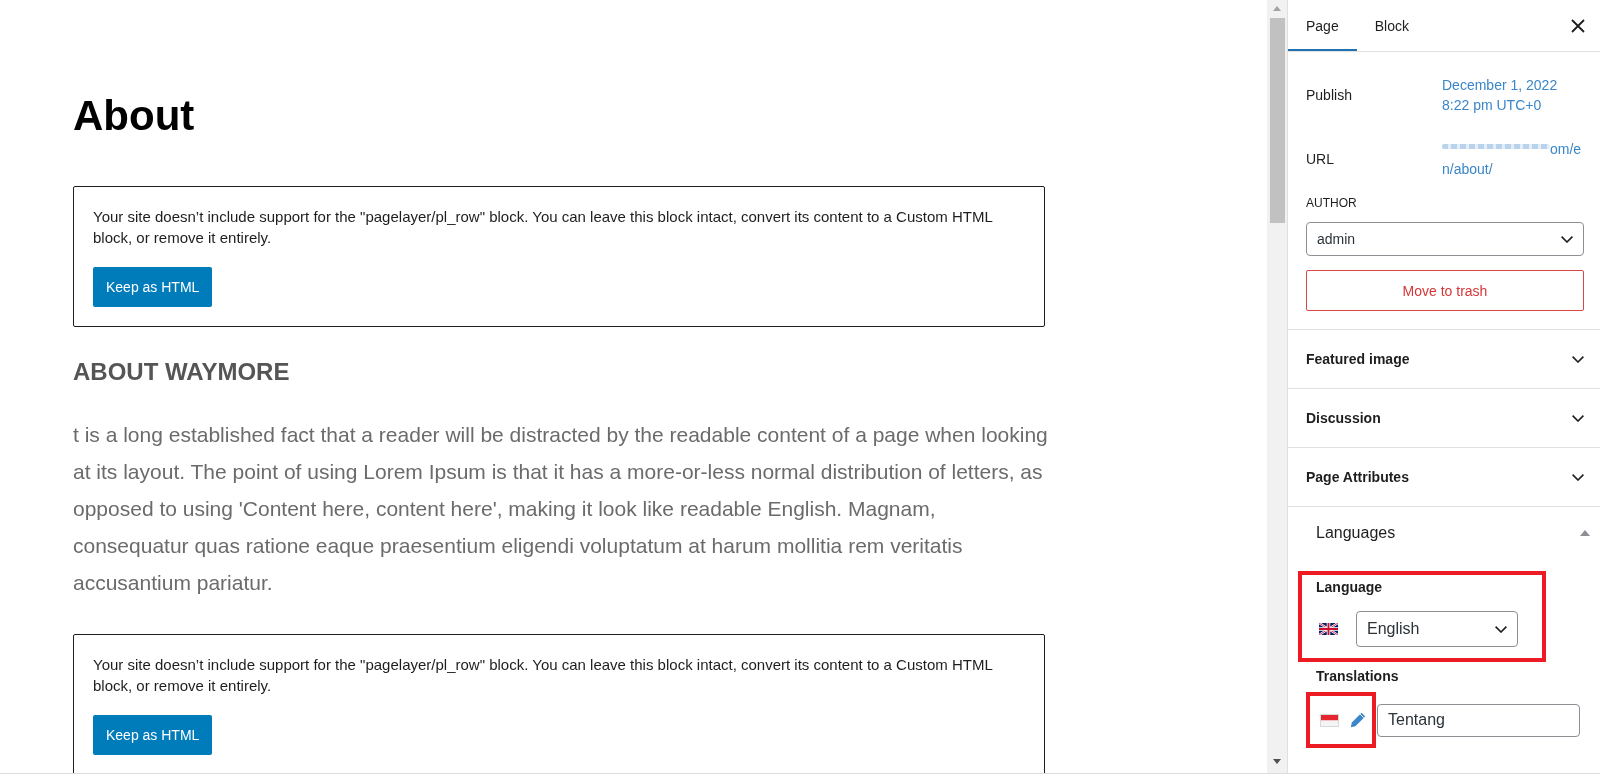  What do you see at coordinates (1444, 525) in the screenshot?
I see `panel-toggle: Languages` at bounding box center [1444, 525].